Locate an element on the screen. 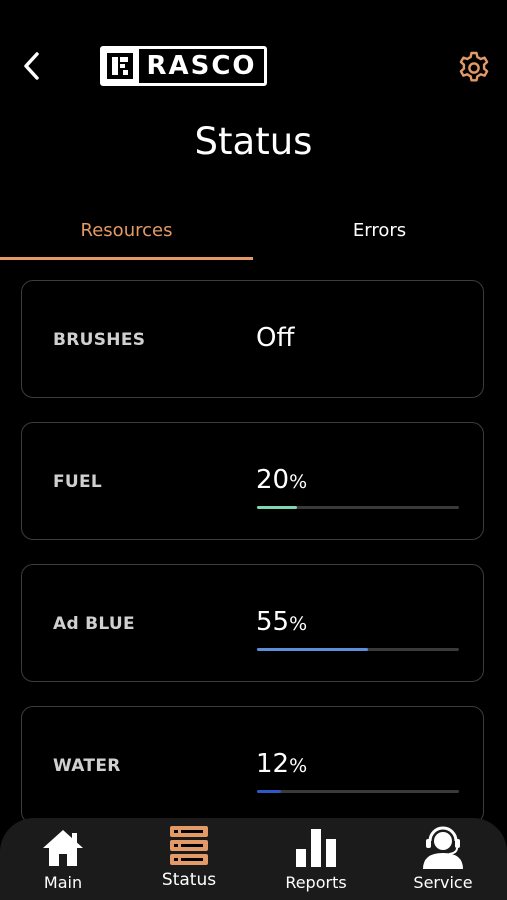 Image resolution: width=507 pixels, height=900 pixels. top-bar: RASCO is located at coordinates (253, 55).